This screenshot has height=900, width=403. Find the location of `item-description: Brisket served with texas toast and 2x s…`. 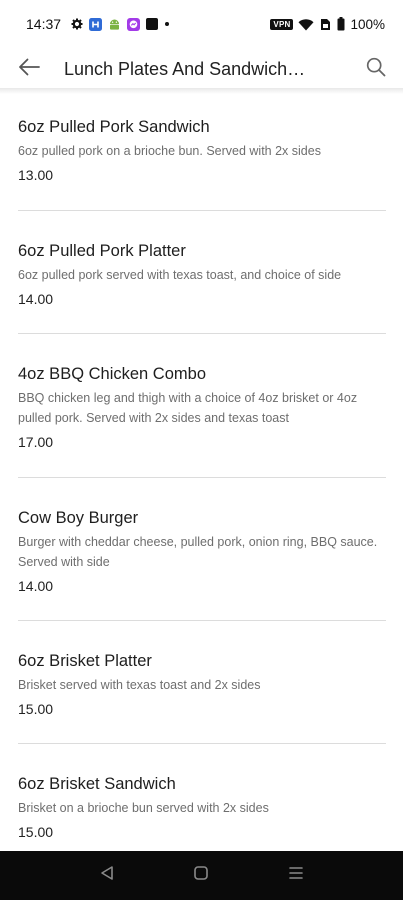

item-description: Brisket served with texas toast and 2x s… is located at coordinates (139, 685).